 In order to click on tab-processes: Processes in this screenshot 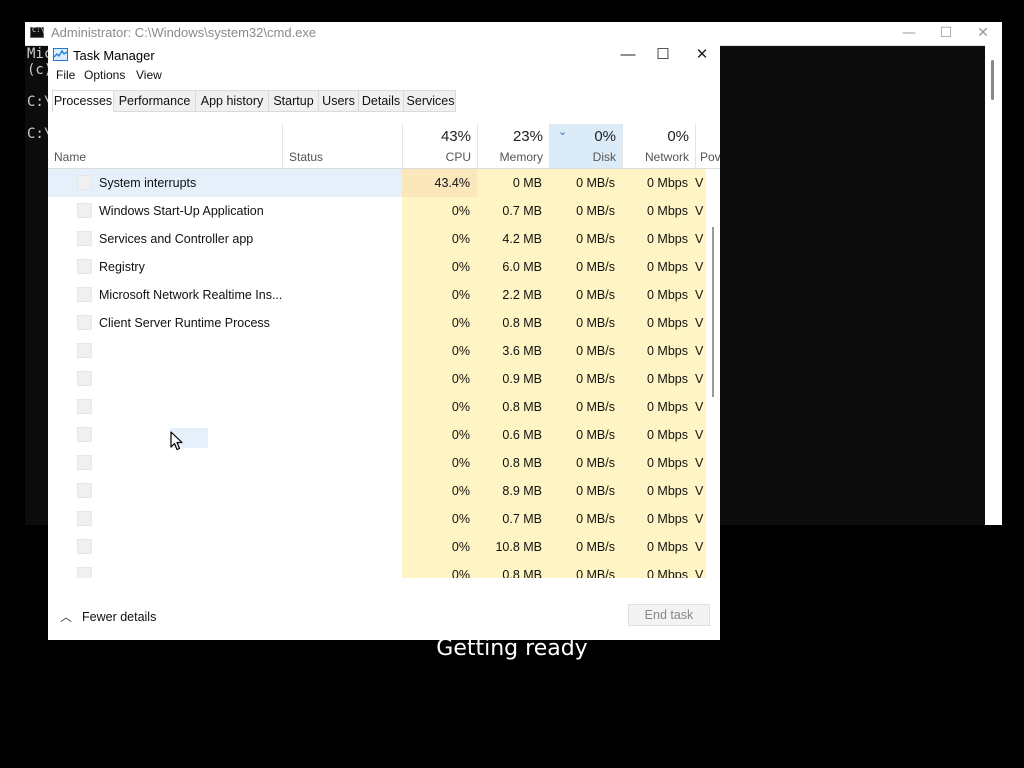, I will do `click(83, 101)`.